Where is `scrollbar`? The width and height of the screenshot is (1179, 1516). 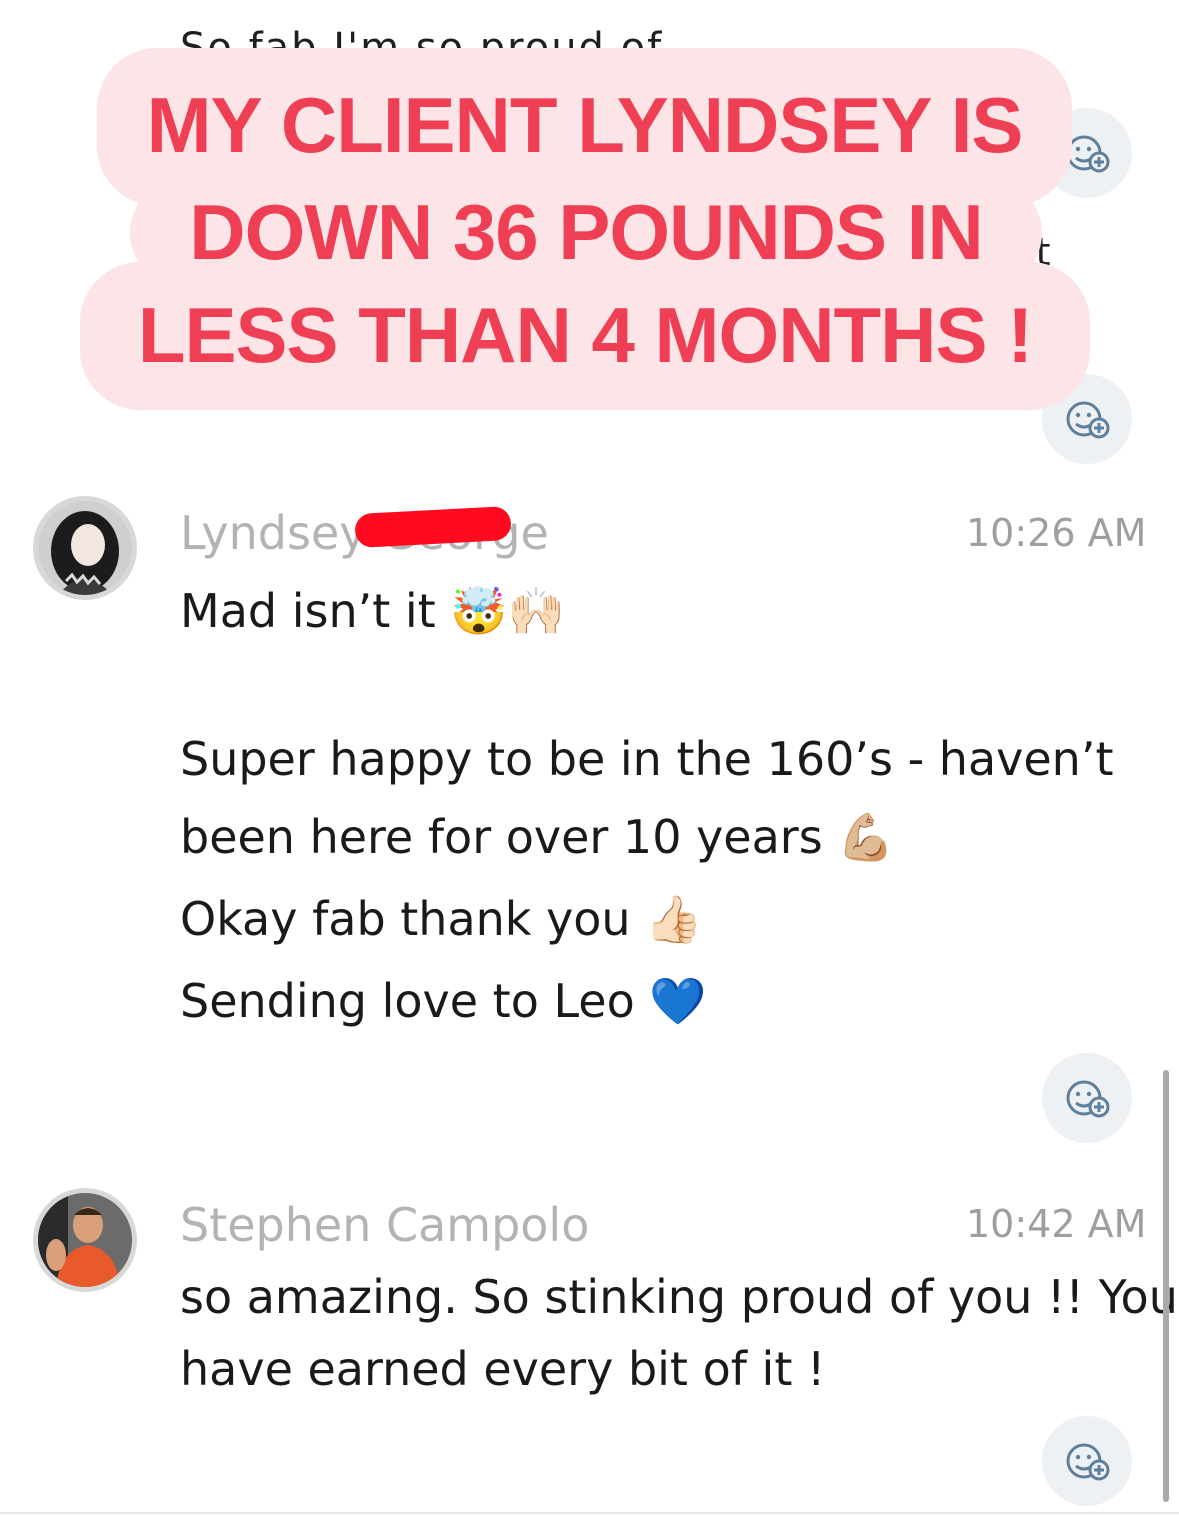
scrollbar is located at coordinates (1166, 1286).